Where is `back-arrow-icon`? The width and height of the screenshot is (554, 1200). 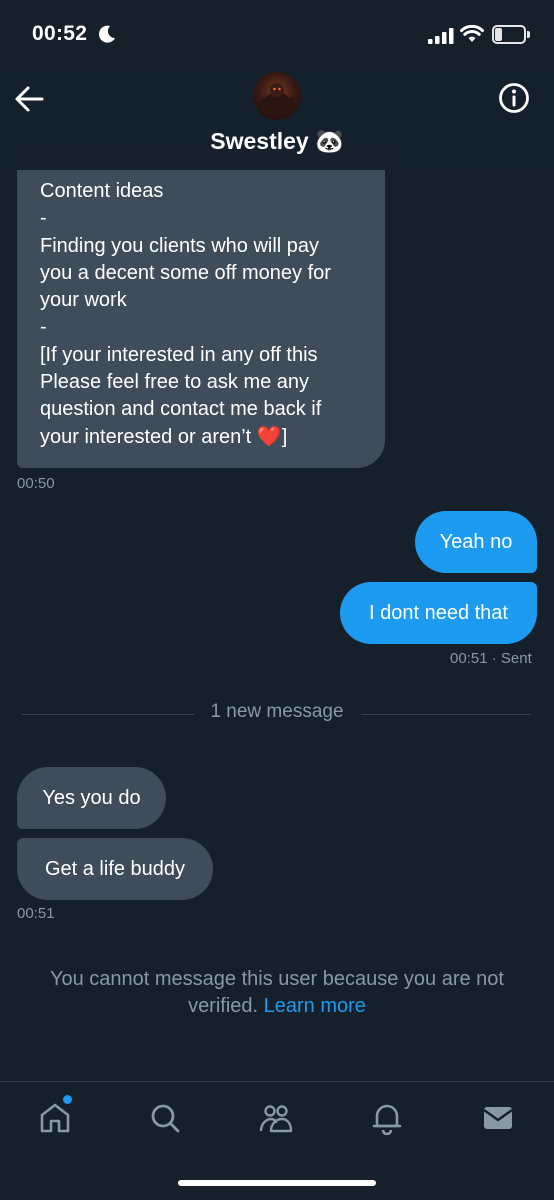 back-arrow-icon is located at coordinates (30, 99).